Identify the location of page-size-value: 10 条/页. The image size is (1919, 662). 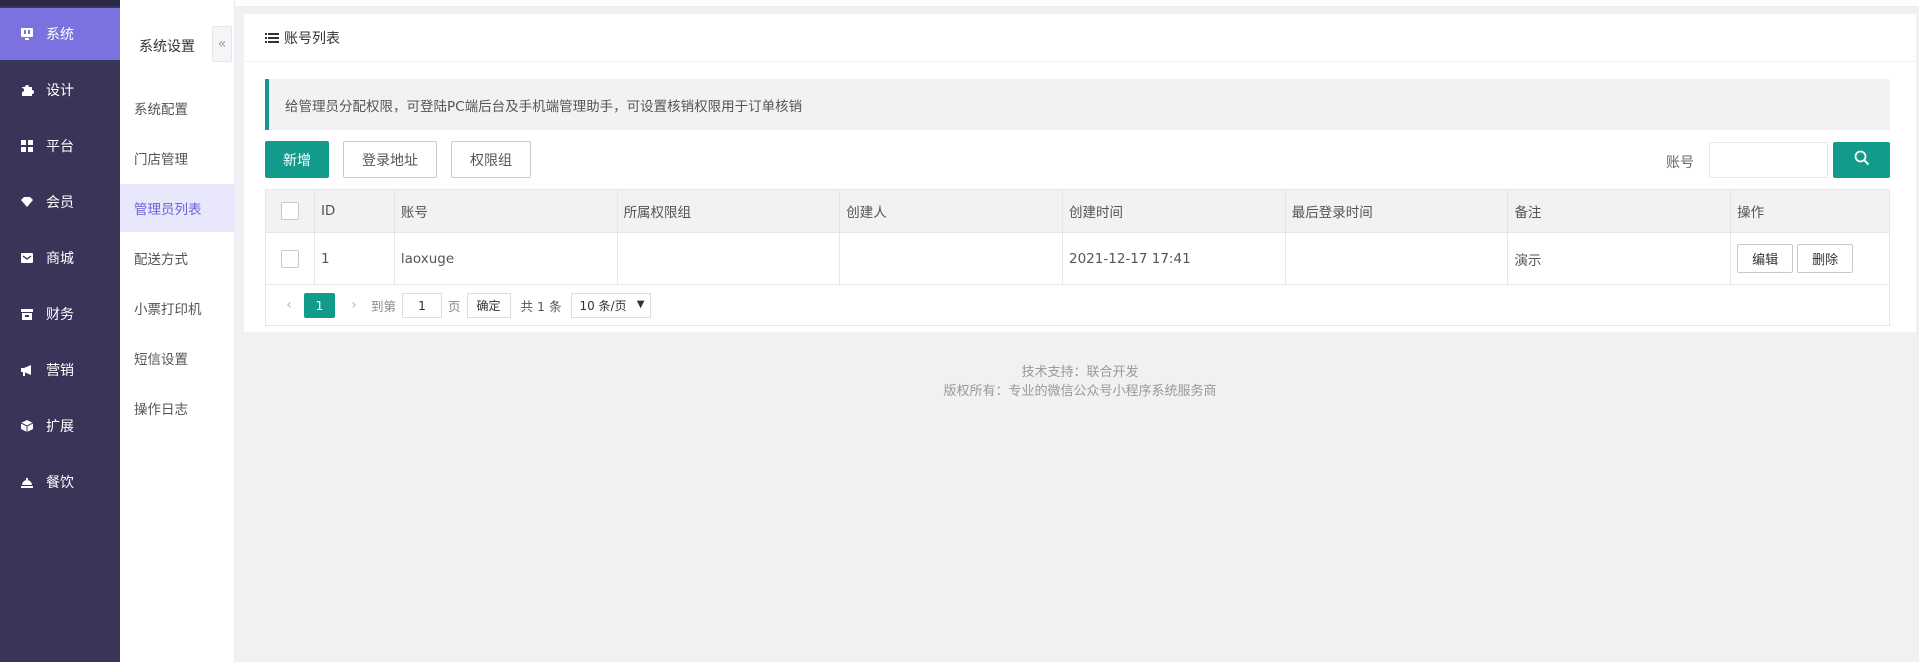
(603, 305).